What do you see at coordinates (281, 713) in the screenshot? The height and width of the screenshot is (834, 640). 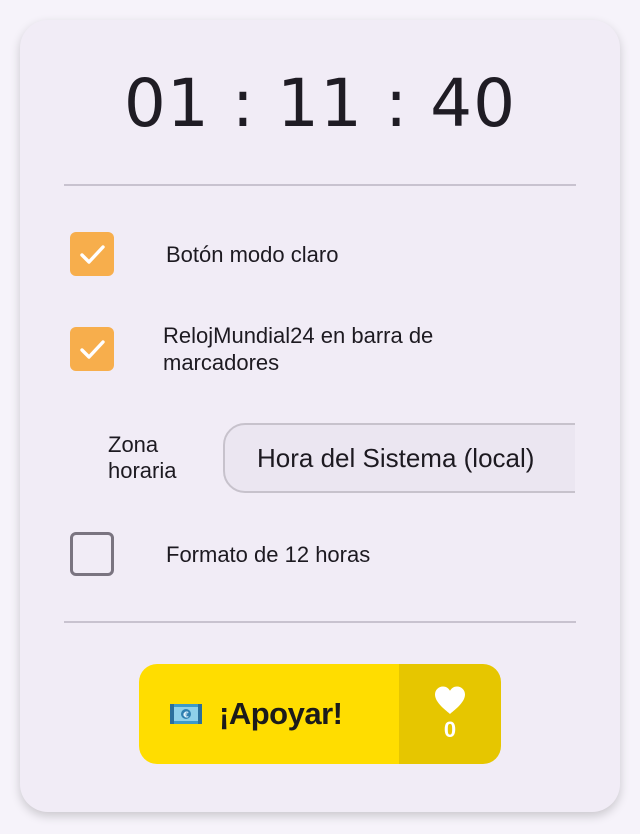 I see `support-label: ¡Apoyar!` at bounding box center [281, 713].